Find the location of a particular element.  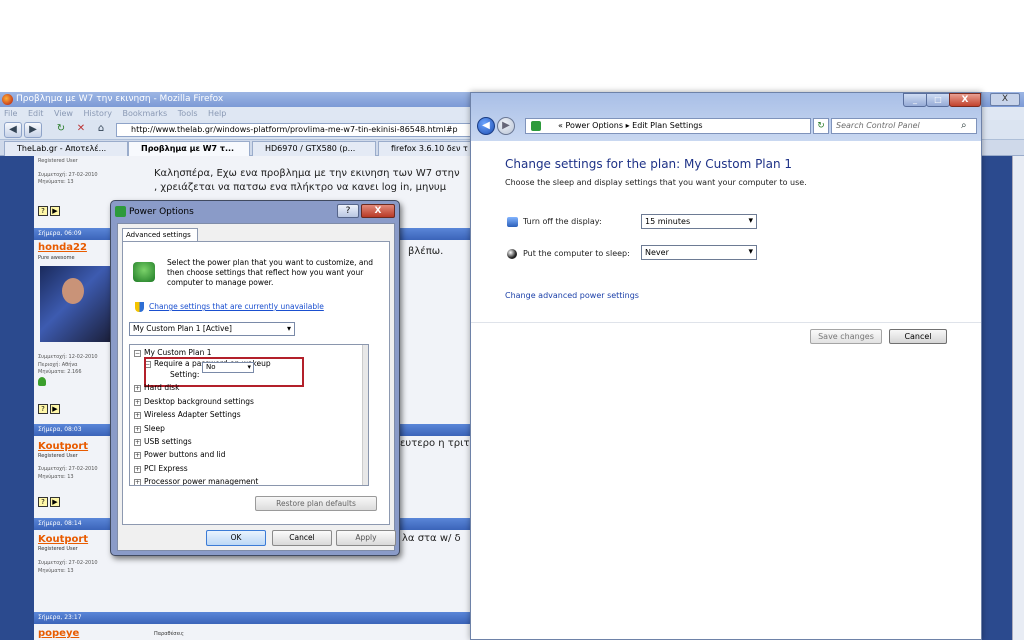

post-text: Παραθέσεις is located at coordinates (169, 634).